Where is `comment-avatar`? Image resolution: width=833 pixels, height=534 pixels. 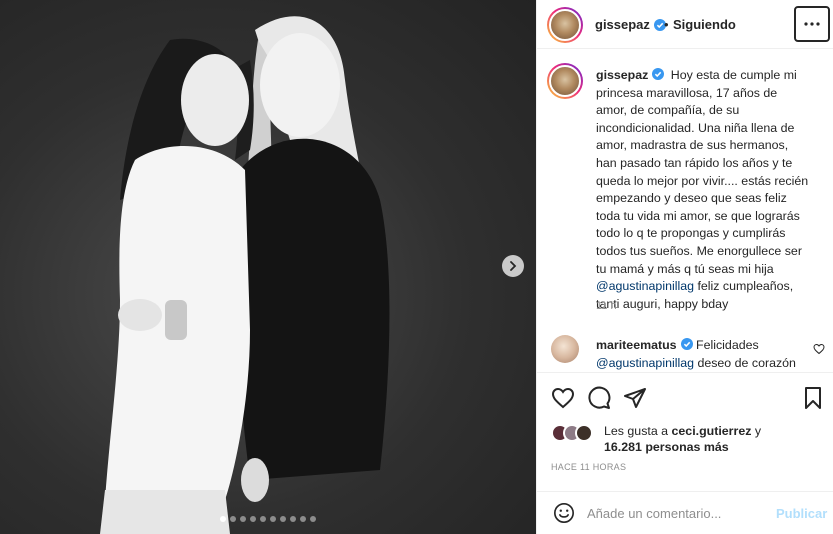 comment-avatar is located at coordinates (565, 349).